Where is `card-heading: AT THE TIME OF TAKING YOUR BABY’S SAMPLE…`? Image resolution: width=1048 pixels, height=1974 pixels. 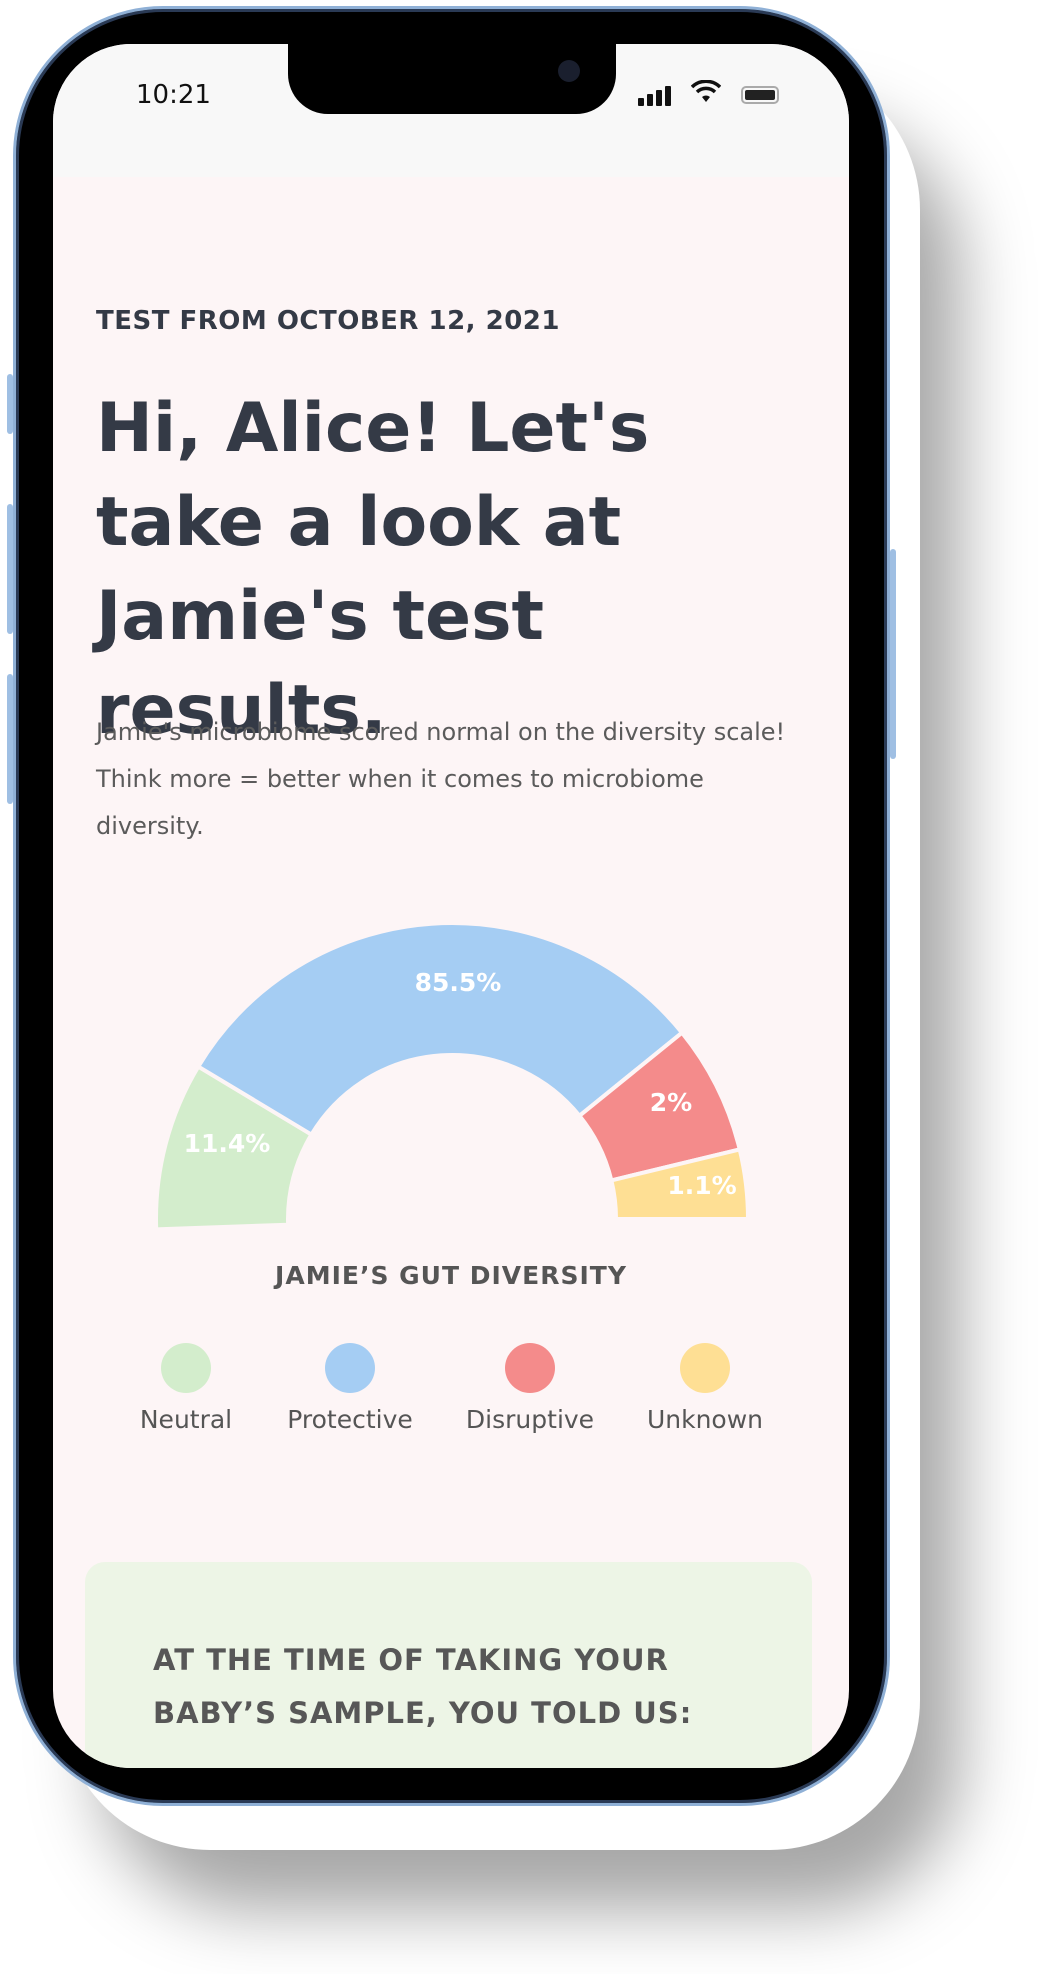 card-heading: AT THE TIME OF TAKING YOUR BABY’S SAMPLE… is located at coordinates (423, 1686).